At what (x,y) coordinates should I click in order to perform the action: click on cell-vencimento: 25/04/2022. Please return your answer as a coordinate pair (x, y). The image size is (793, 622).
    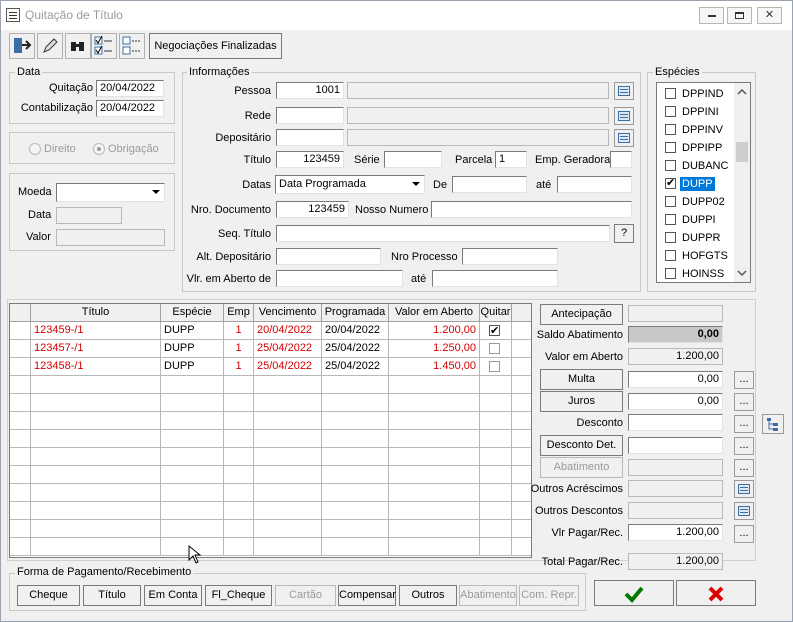
    Looking at the image, I should click on (288, 367).